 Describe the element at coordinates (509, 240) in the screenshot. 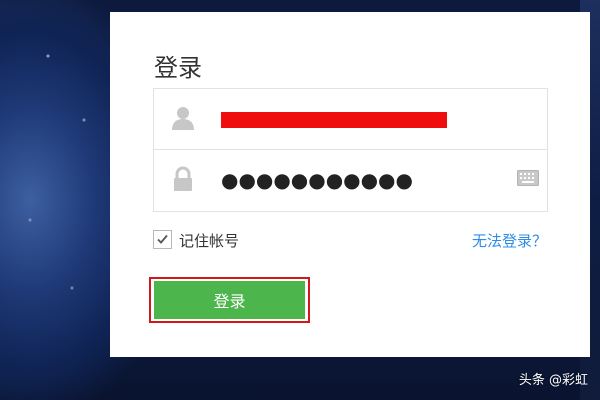

I see `cant-login-link: 无法登录？` at that location.